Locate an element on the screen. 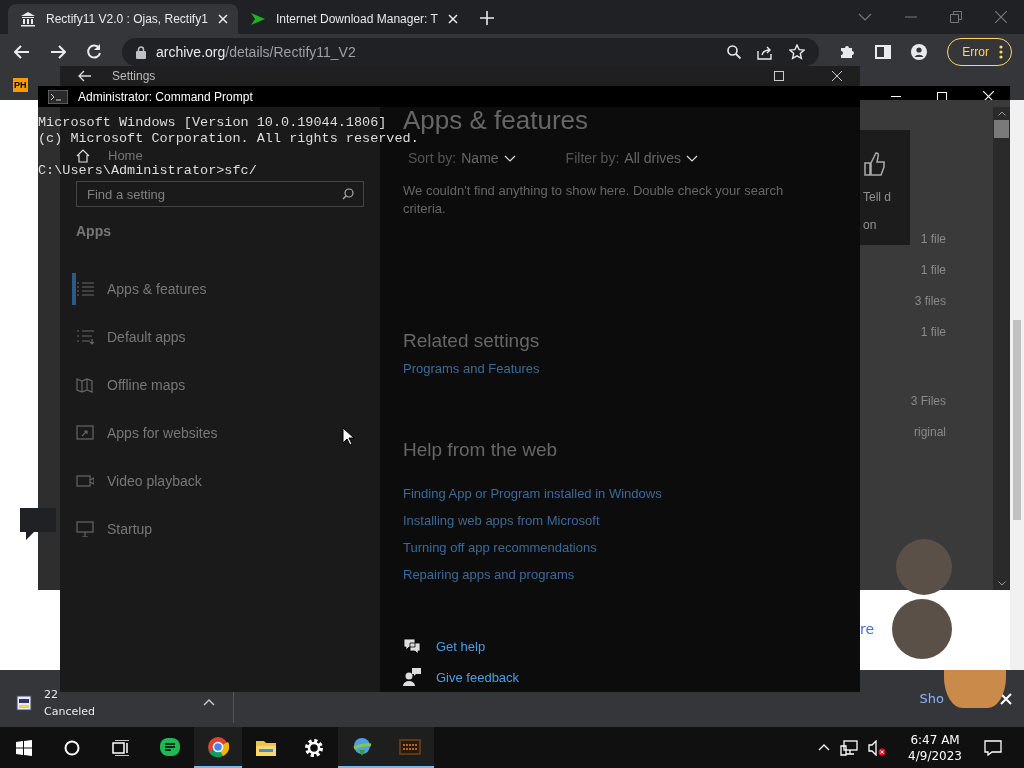 The image size is (1024, 768). thumbs-up-icon is located at coordinates (874, 164).